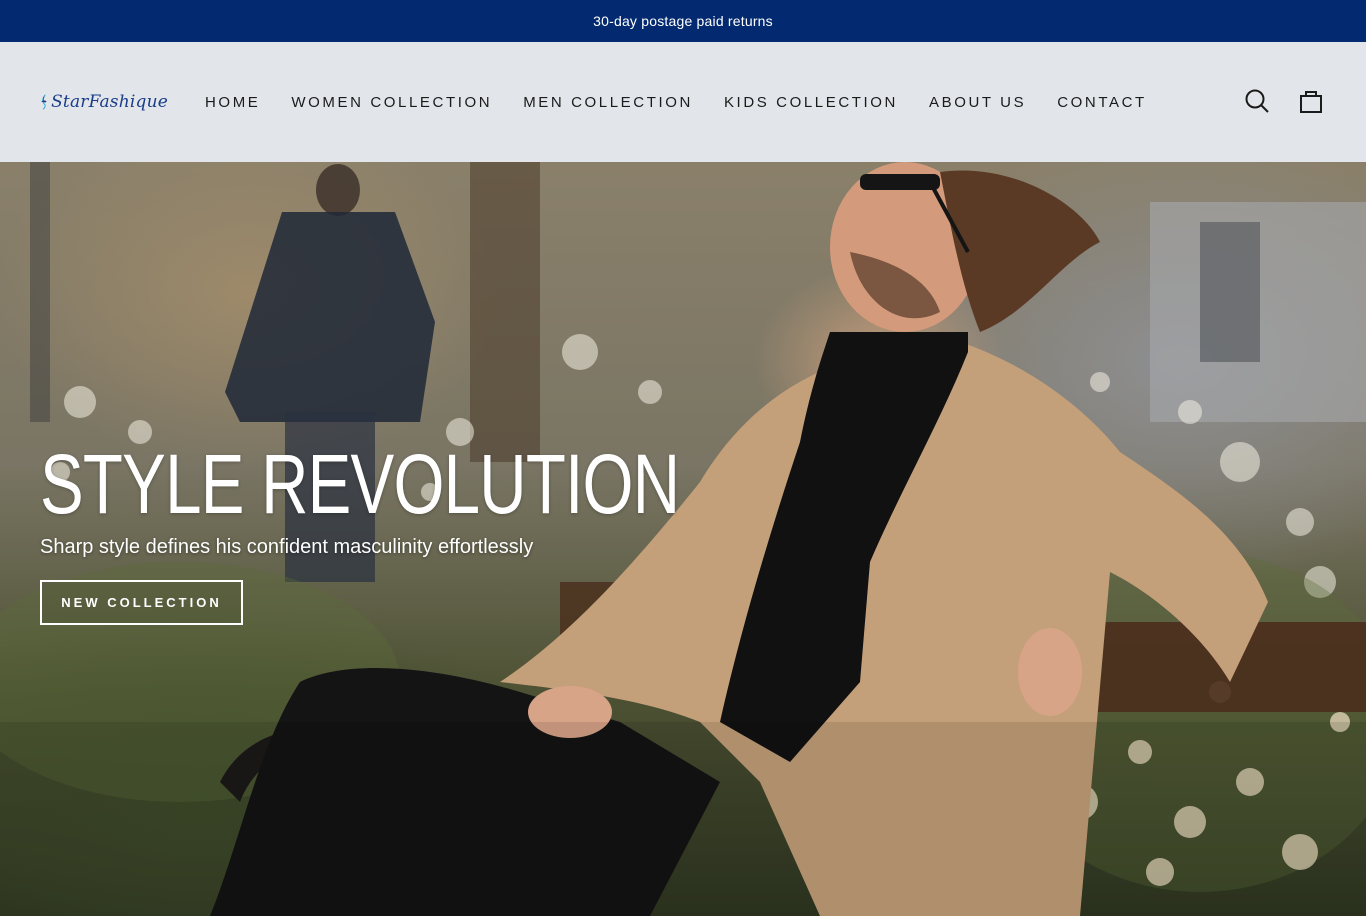 The width and height of the screenshot is (1366, 916). Describe the element at coordinates (44, 102) in the screenshot. I see `logo-mark-icon` at that location.